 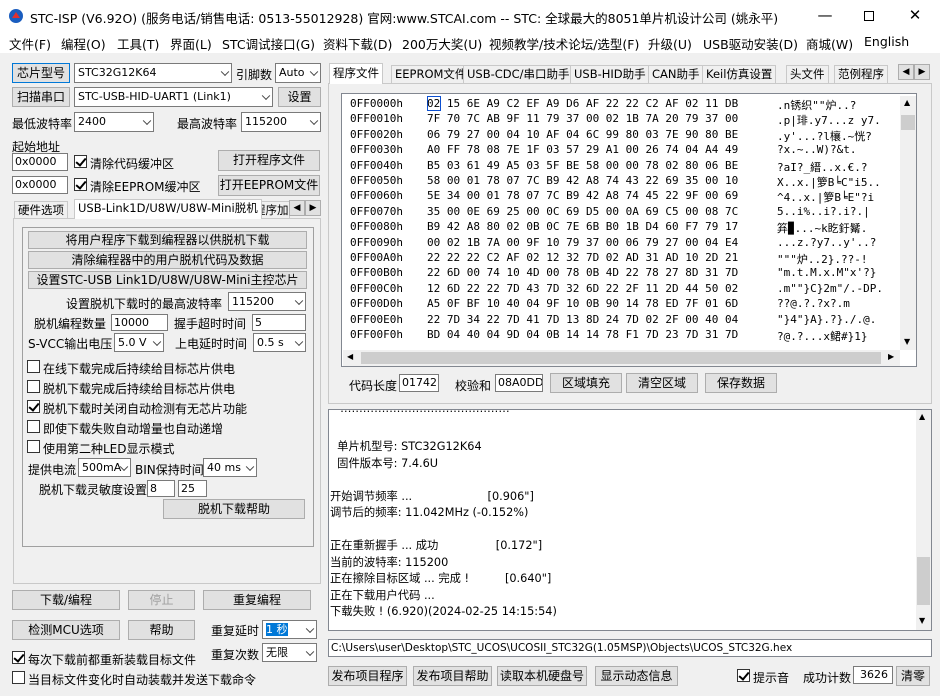 What do you see at coordinates (313, 208) in the screenshot?
I see `tab-scroll-right-button: ▶` at bounding box center [313, 208].